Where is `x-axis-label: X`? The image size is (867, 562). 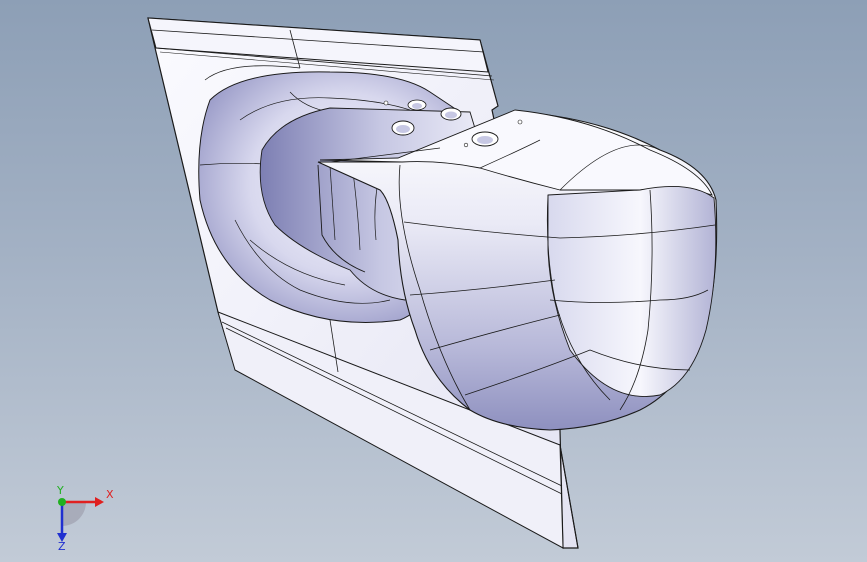 x-axis-label: X is located at coordinates (110, 494).